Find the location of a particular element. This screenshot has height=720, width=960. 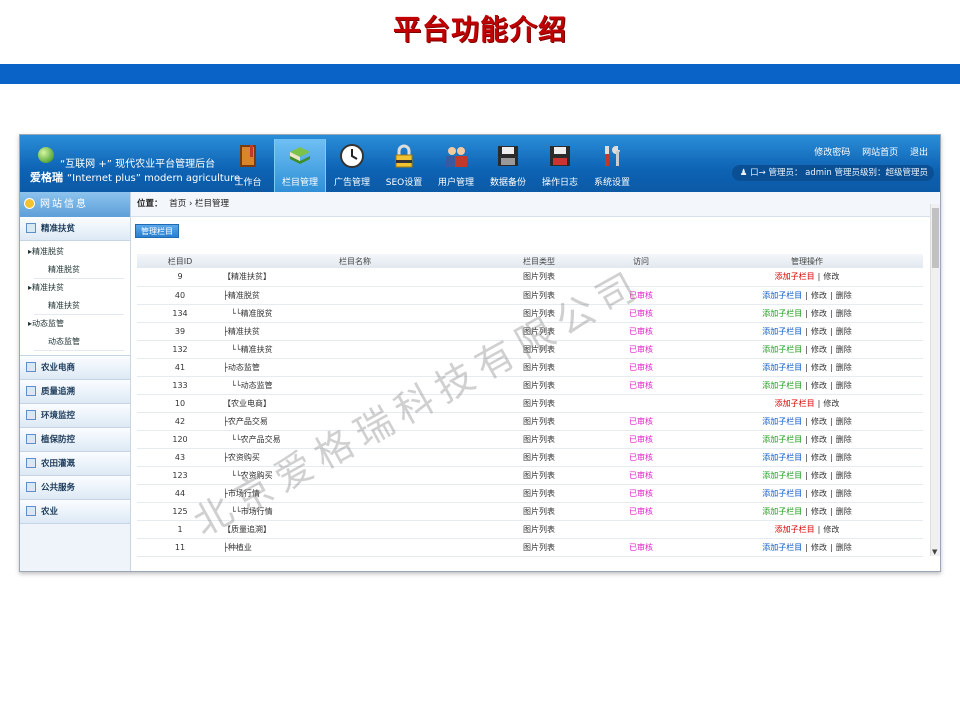

sidebar-subitem: 动态监管 is located at coordinates (79, 342).